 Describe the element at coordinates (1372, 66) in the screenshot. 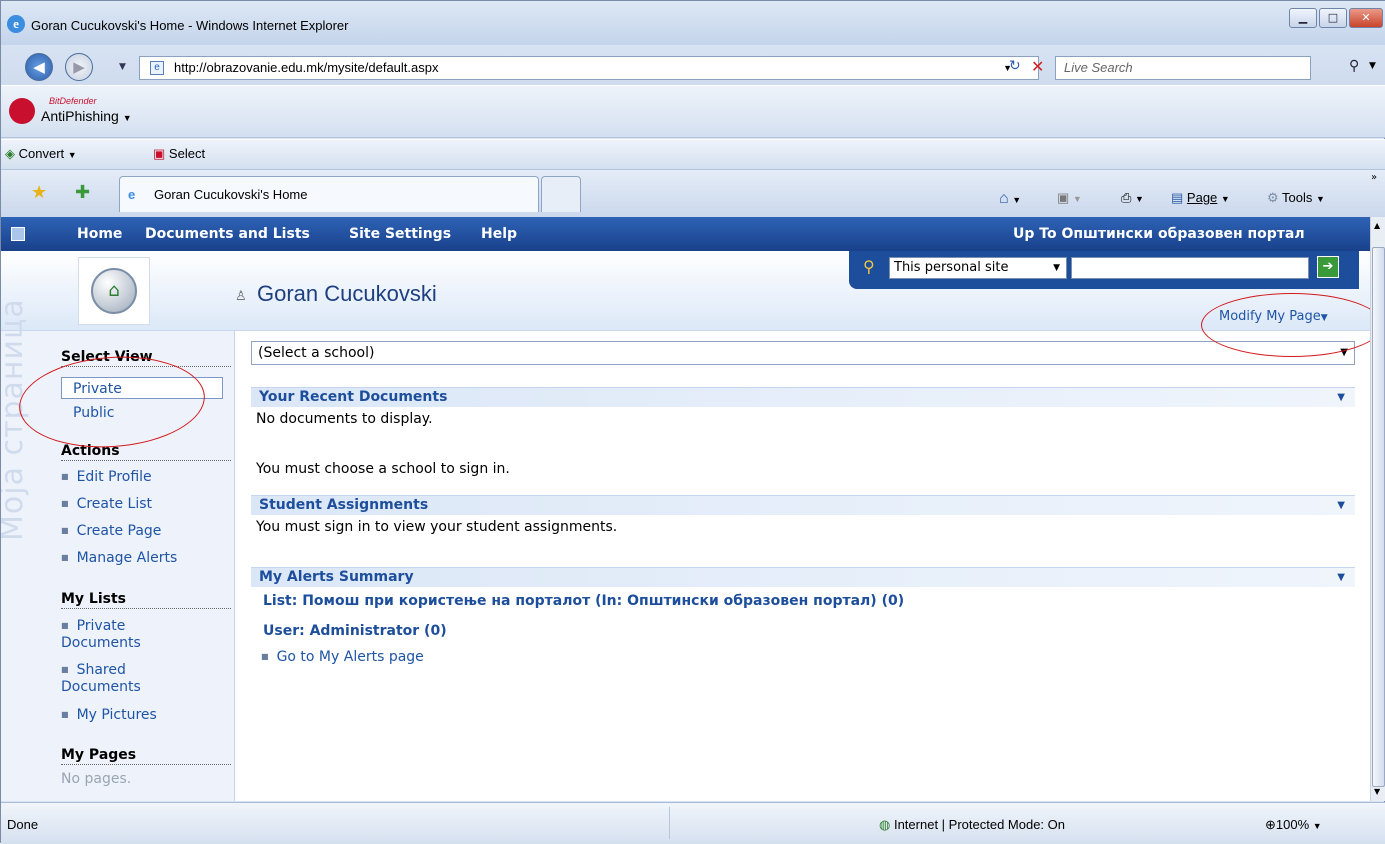

I see `search-dropdown-icon: ▼` at that location.